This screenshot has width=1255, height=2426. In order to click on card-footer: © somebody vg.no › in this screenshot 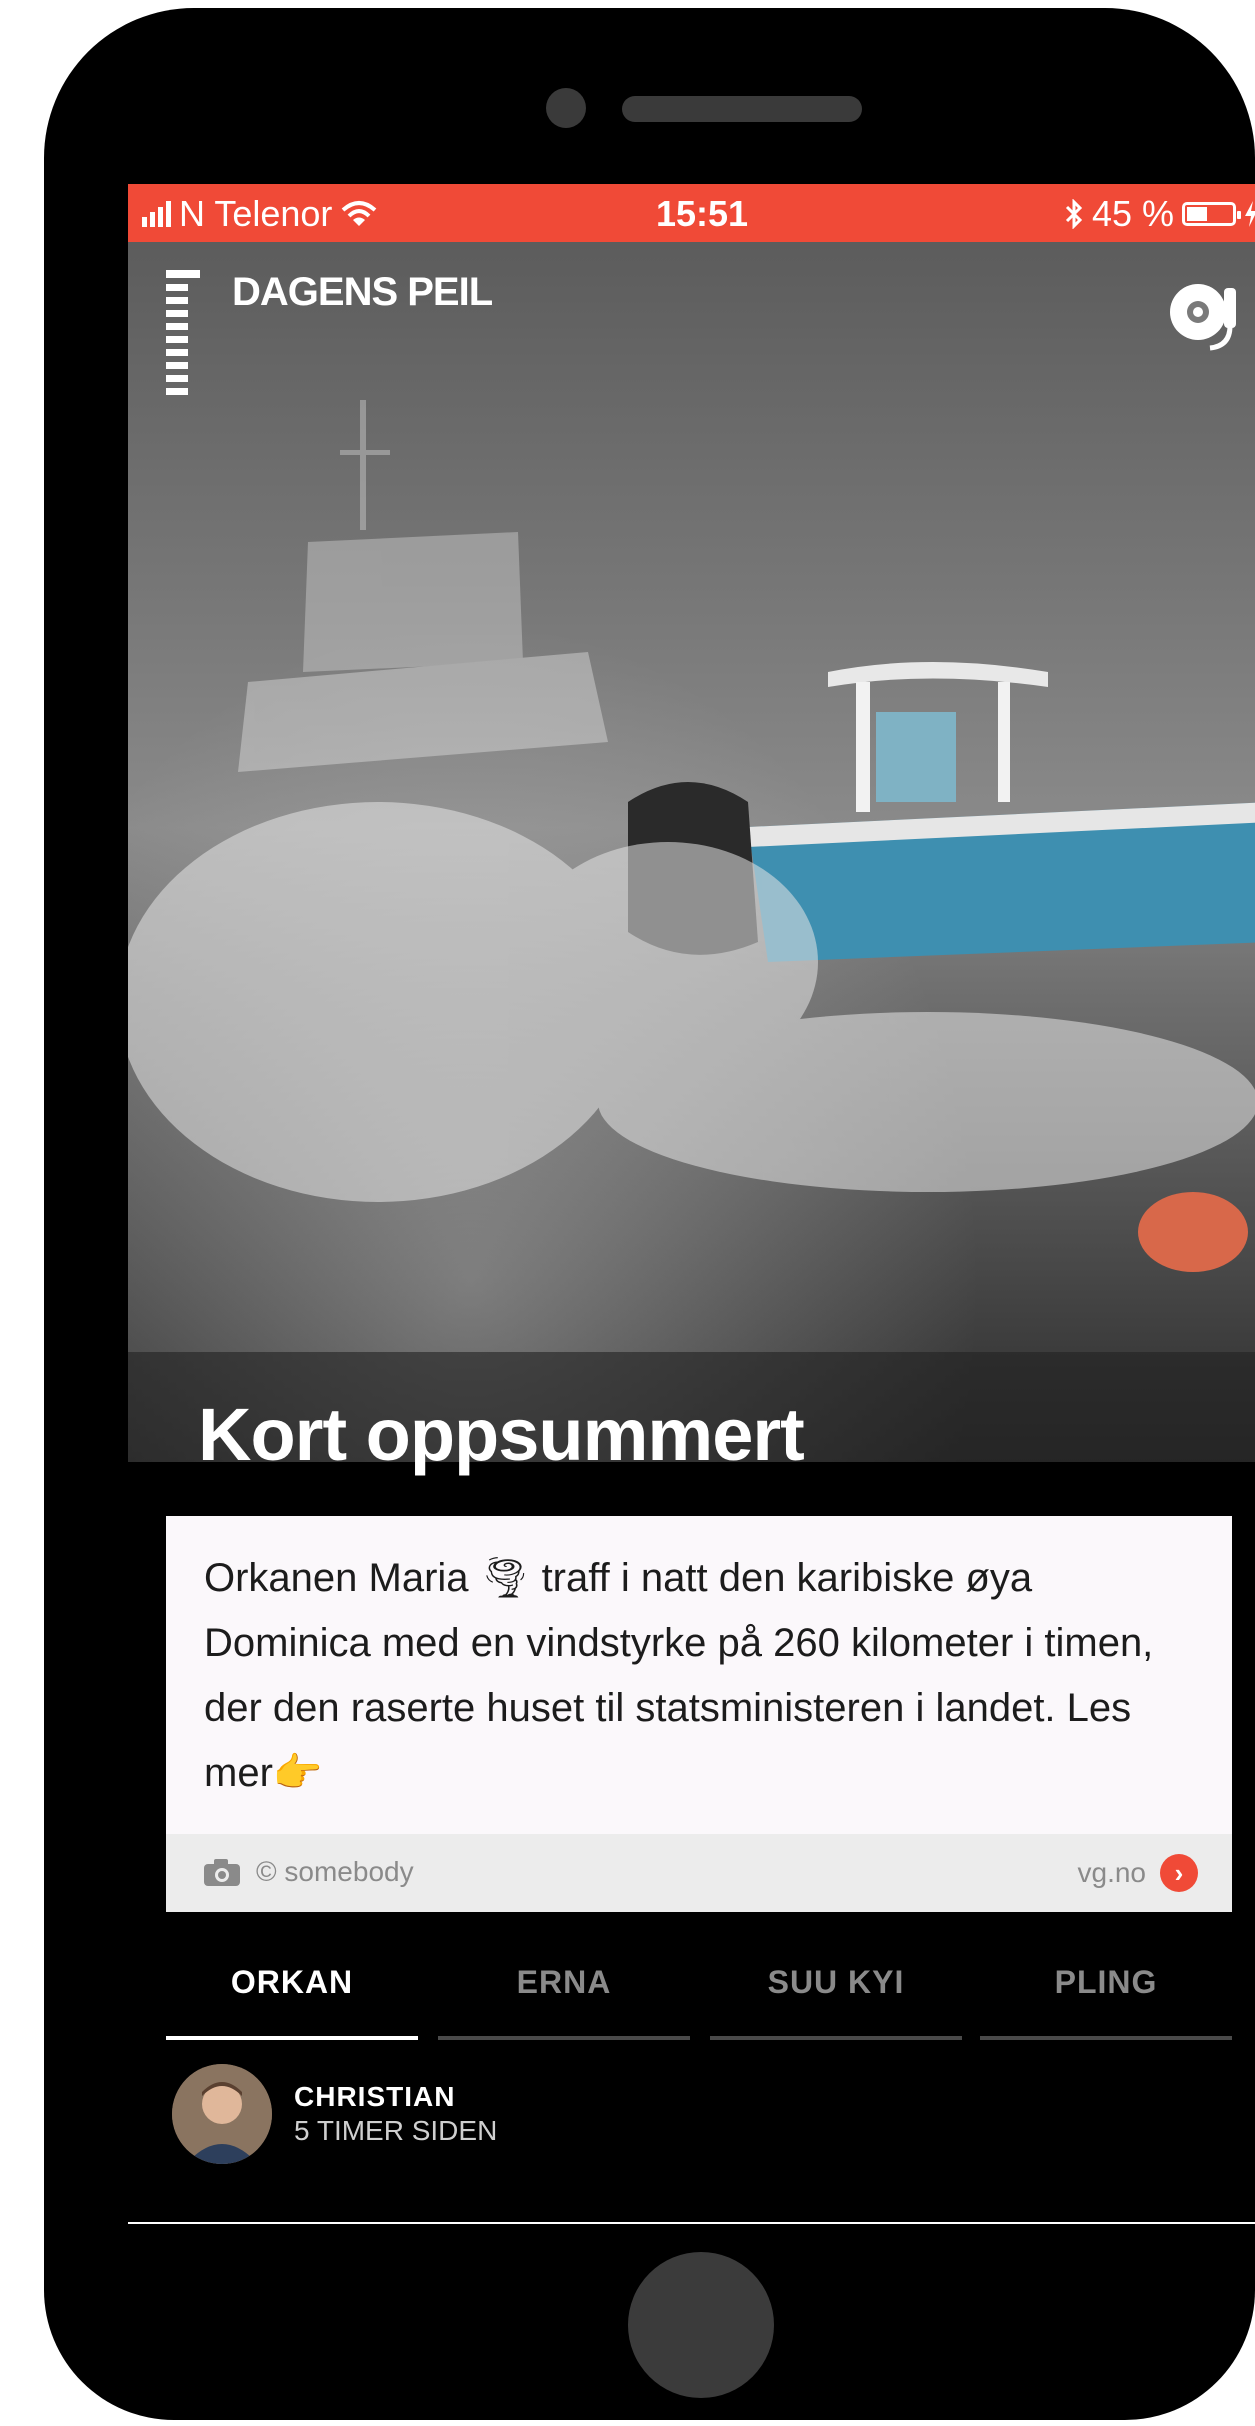, I will do `click(699, 1873)`.